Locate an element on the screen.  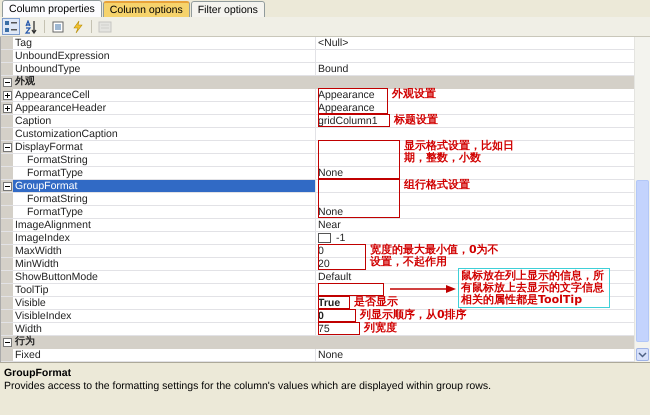
property-name: ShowButtonMode is located at coordinates (164, 277).